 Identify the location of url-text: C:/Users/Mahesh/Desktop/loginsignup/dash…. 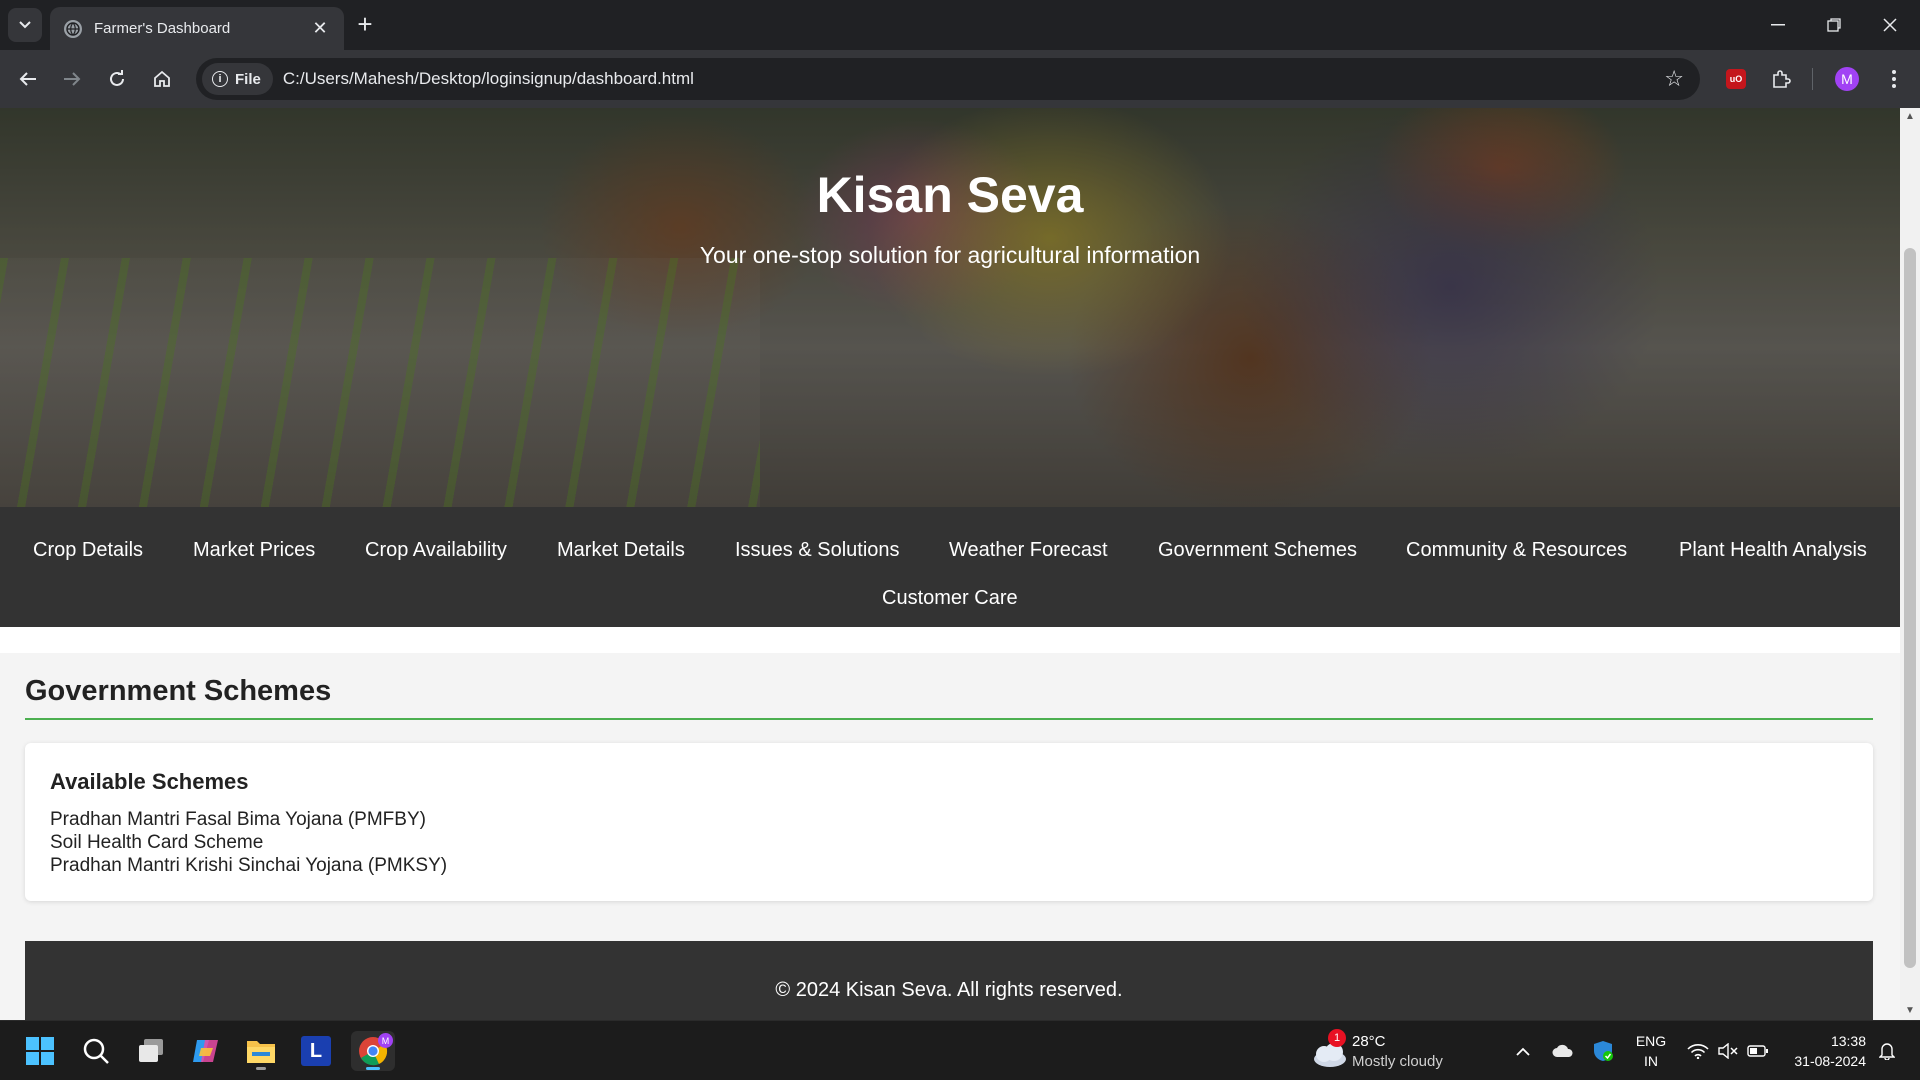
(488, 79).